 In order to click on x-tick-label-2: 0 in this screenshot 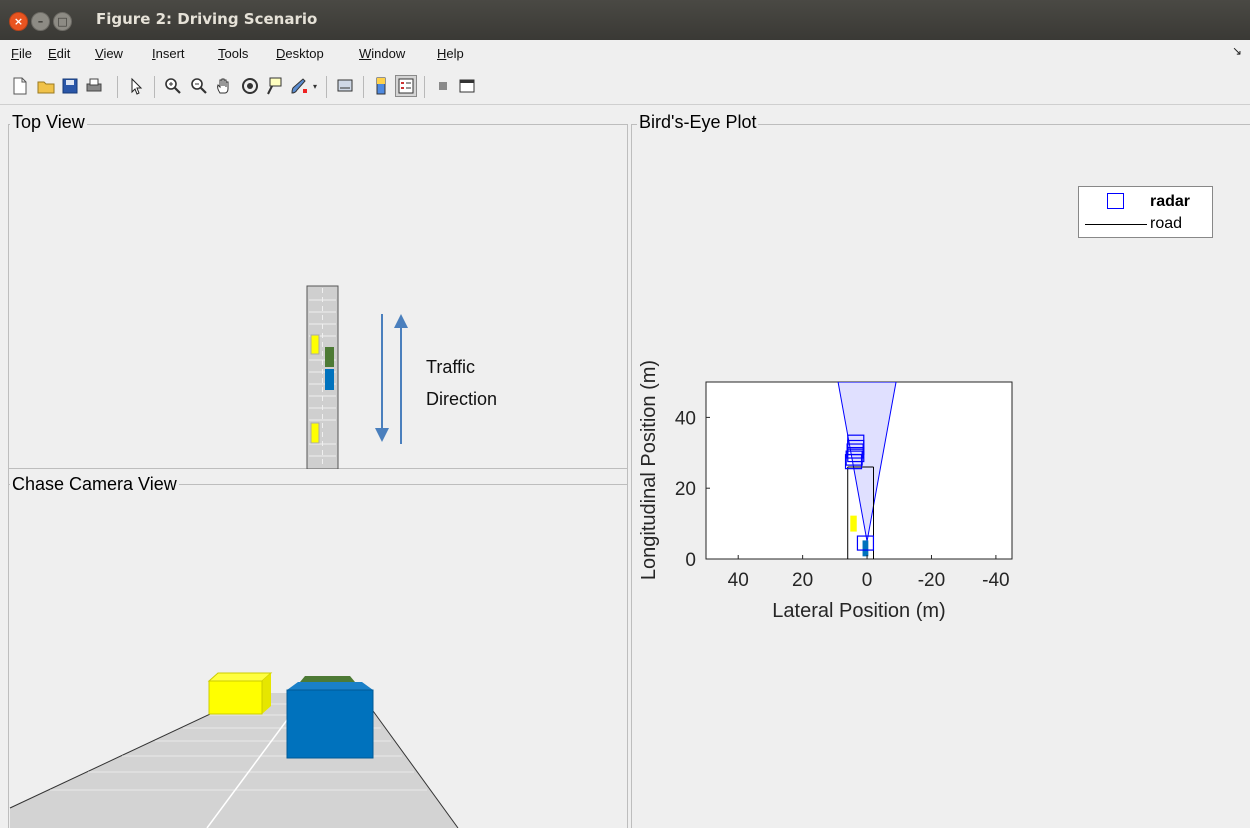, I will do `click(867, 580)`.